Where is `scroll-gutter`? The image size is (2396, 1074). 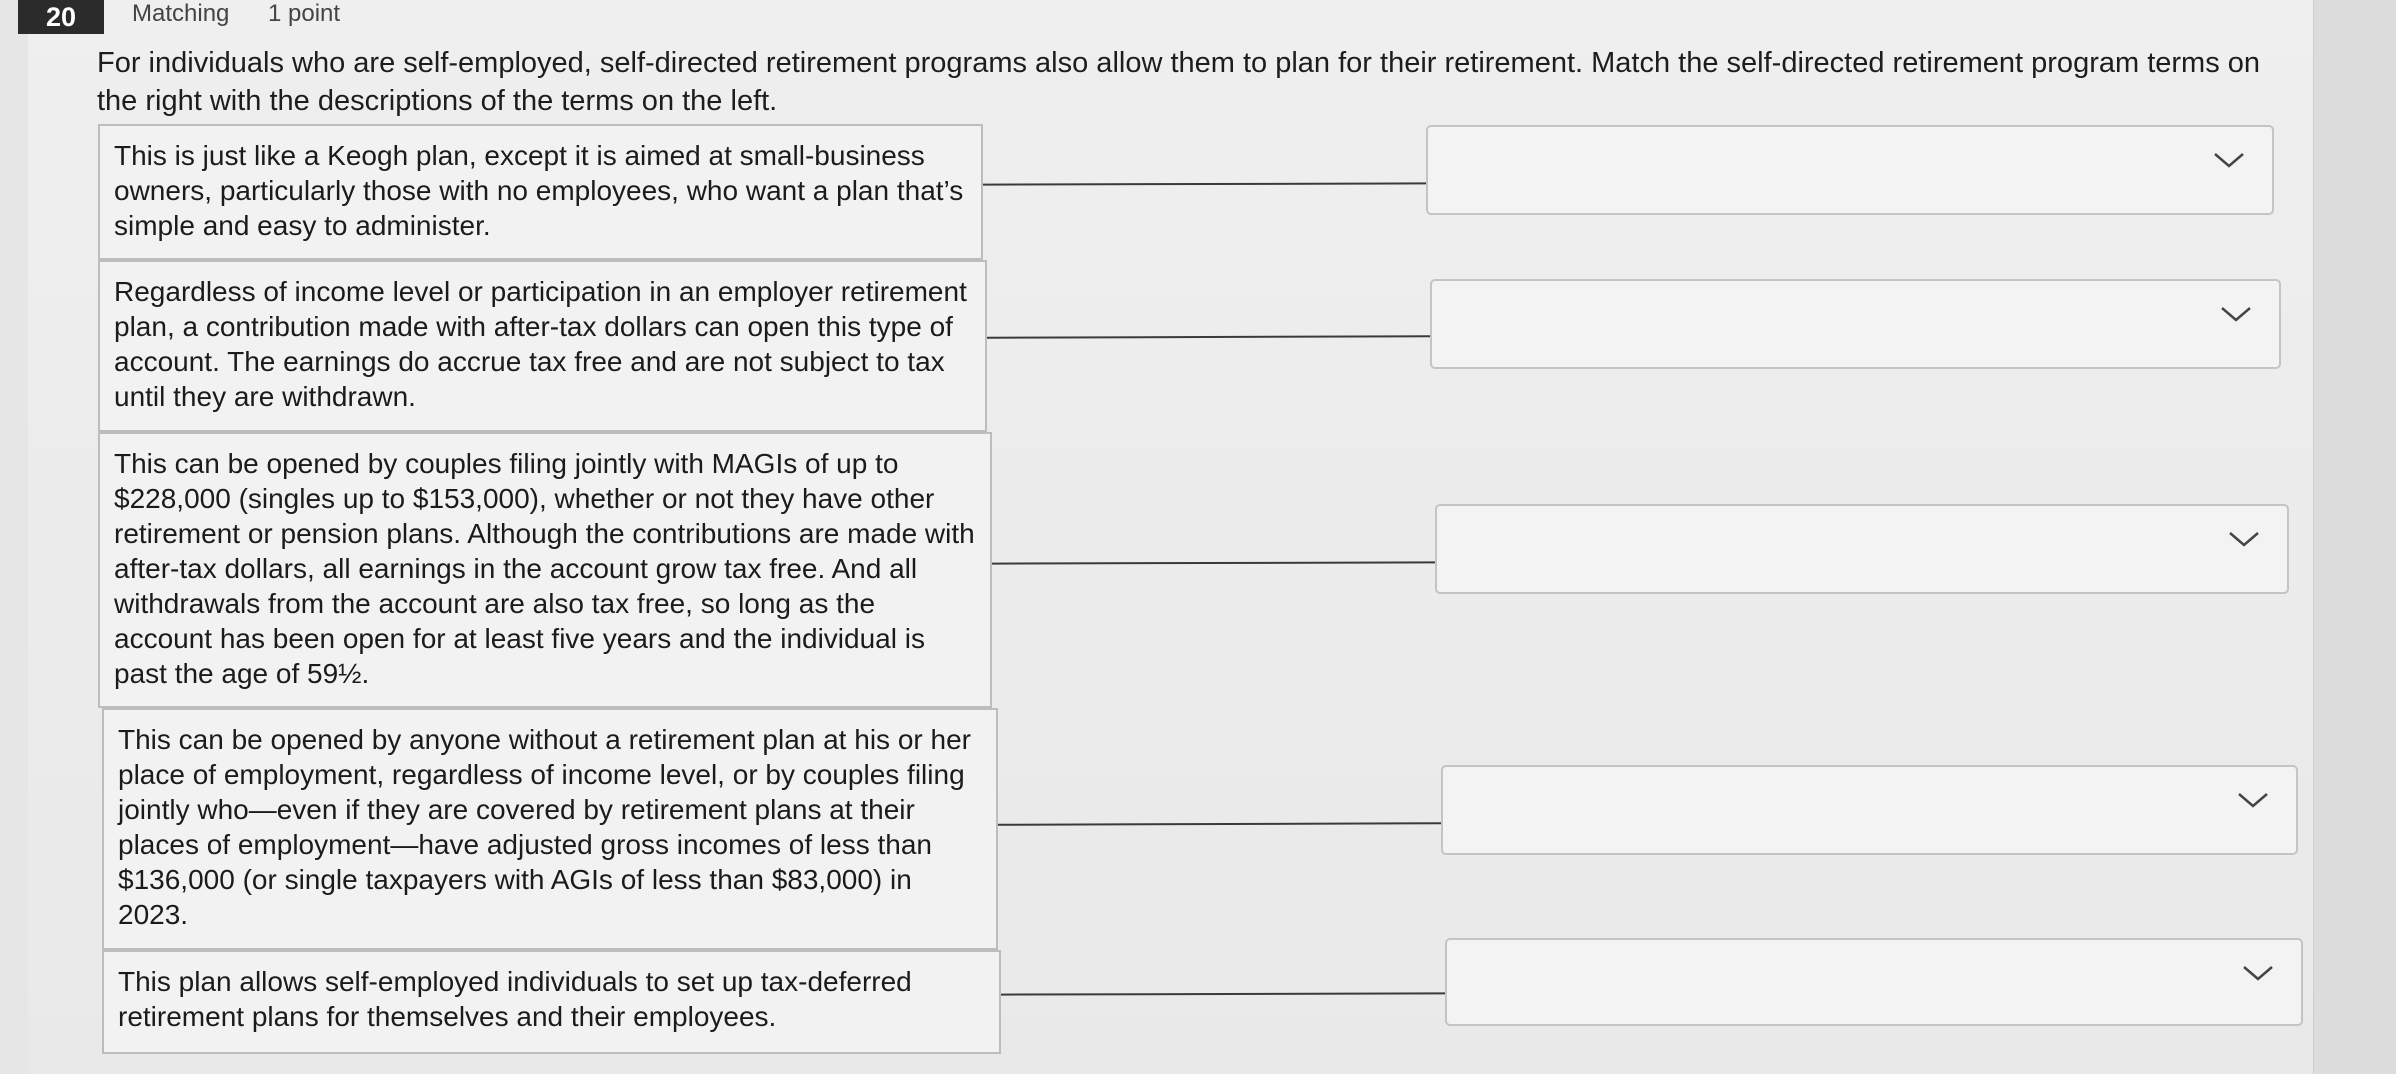 scroll-gutter is located at coordinates (2354, 537).